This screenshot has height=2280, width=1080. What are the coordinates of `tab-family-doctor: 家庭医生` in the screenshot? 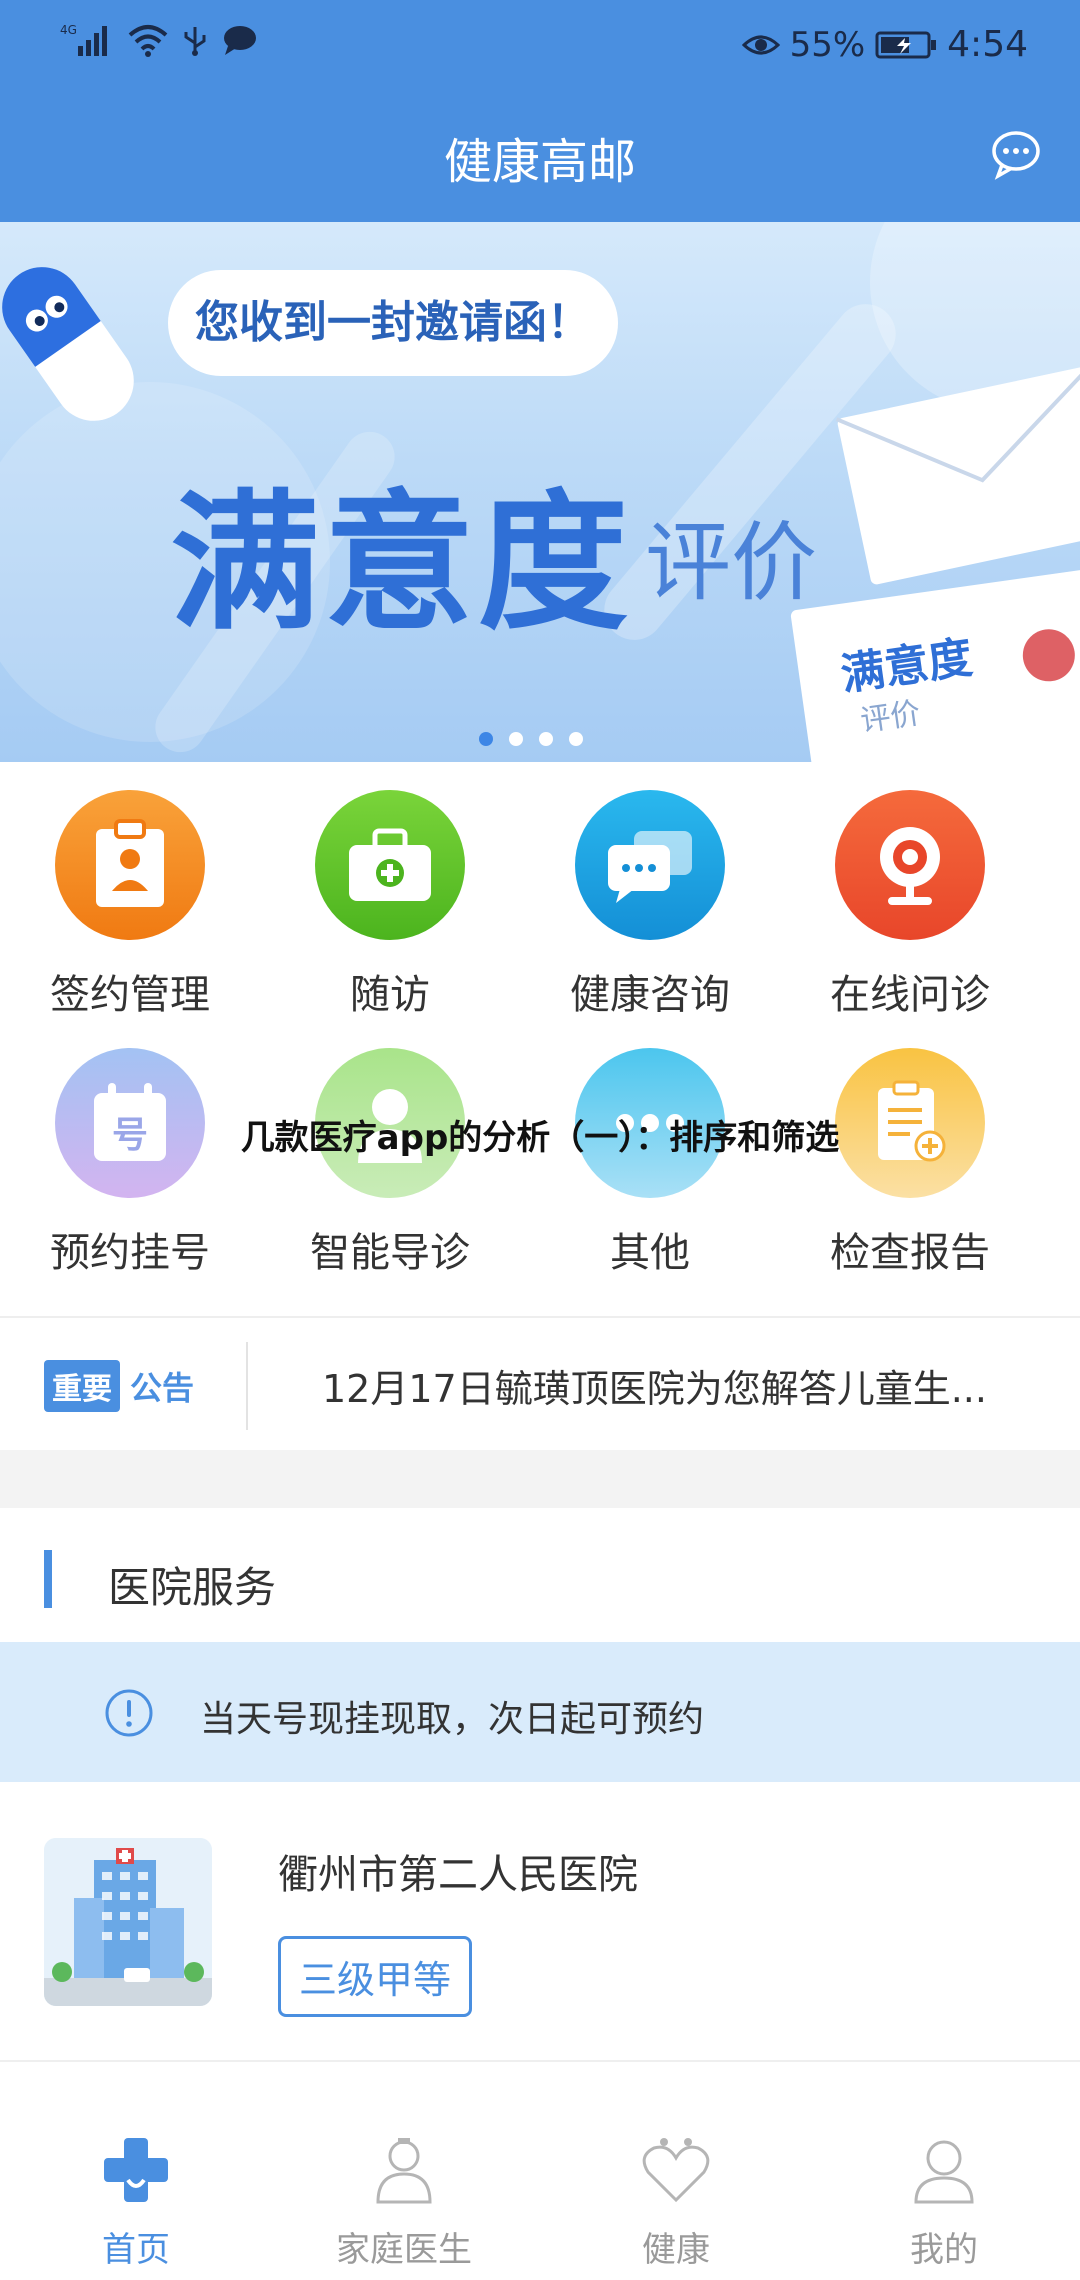 It's located at (404, 2202).